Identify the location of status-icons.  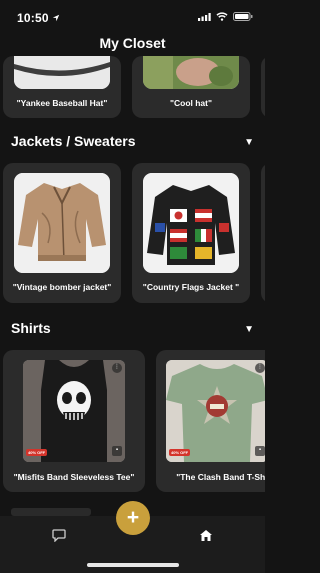
(225, 16).